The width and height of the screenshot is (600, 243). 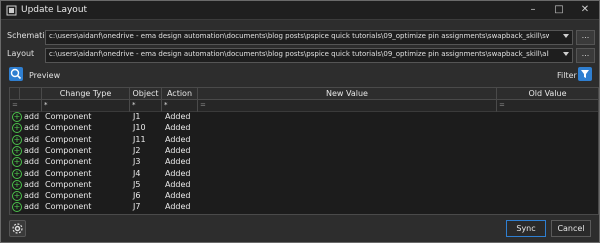 What do you see at coordinates (137, 116) in the screenshot?
I see `row-object: J1` at bounding box center [137, 116].